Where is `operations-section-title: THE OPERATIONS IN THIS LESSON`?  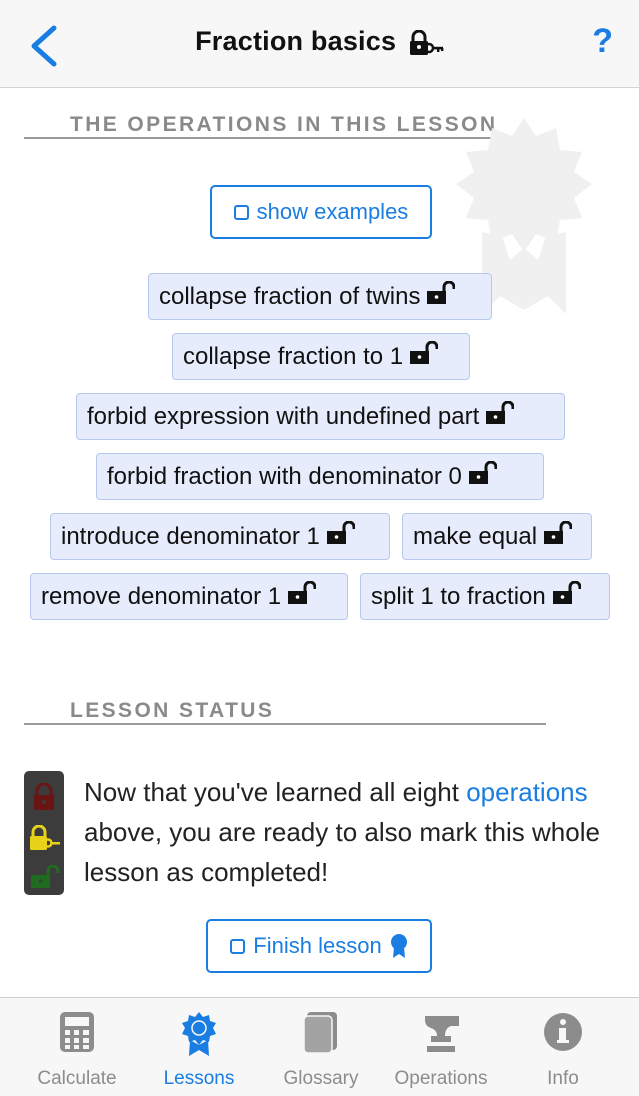 operations-section-title: THE OPERATIONS IN THIS LESSON is located at coordinates (284, 124).